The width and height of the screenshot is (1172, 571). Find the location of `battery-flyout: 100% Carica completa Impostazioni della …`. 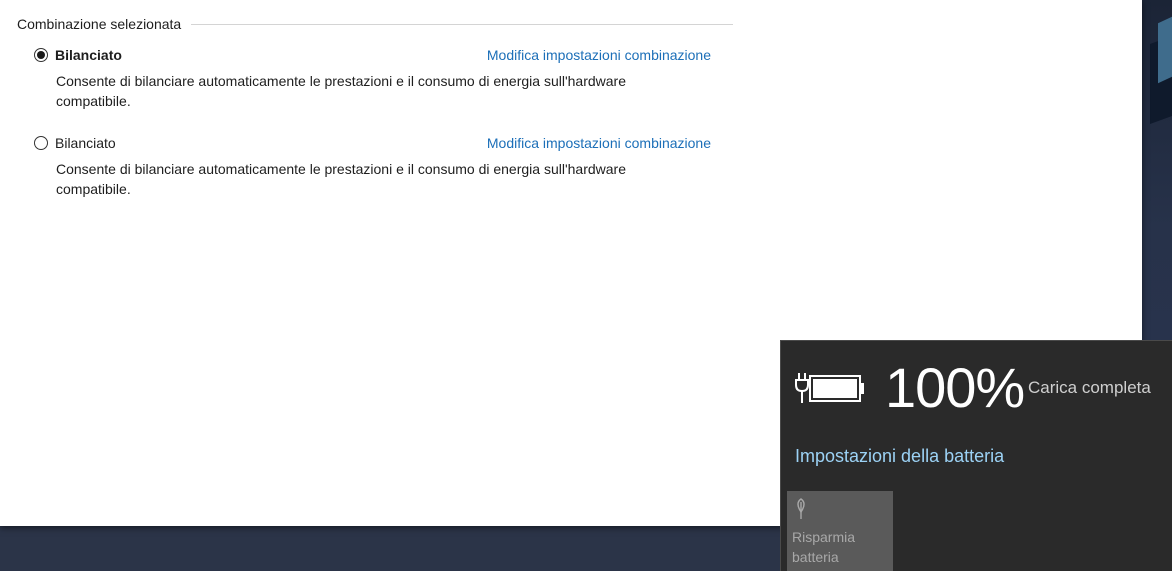

battery-flyout: 100% Carica completa Impostazioni della … is located at coordinates (976, 455).